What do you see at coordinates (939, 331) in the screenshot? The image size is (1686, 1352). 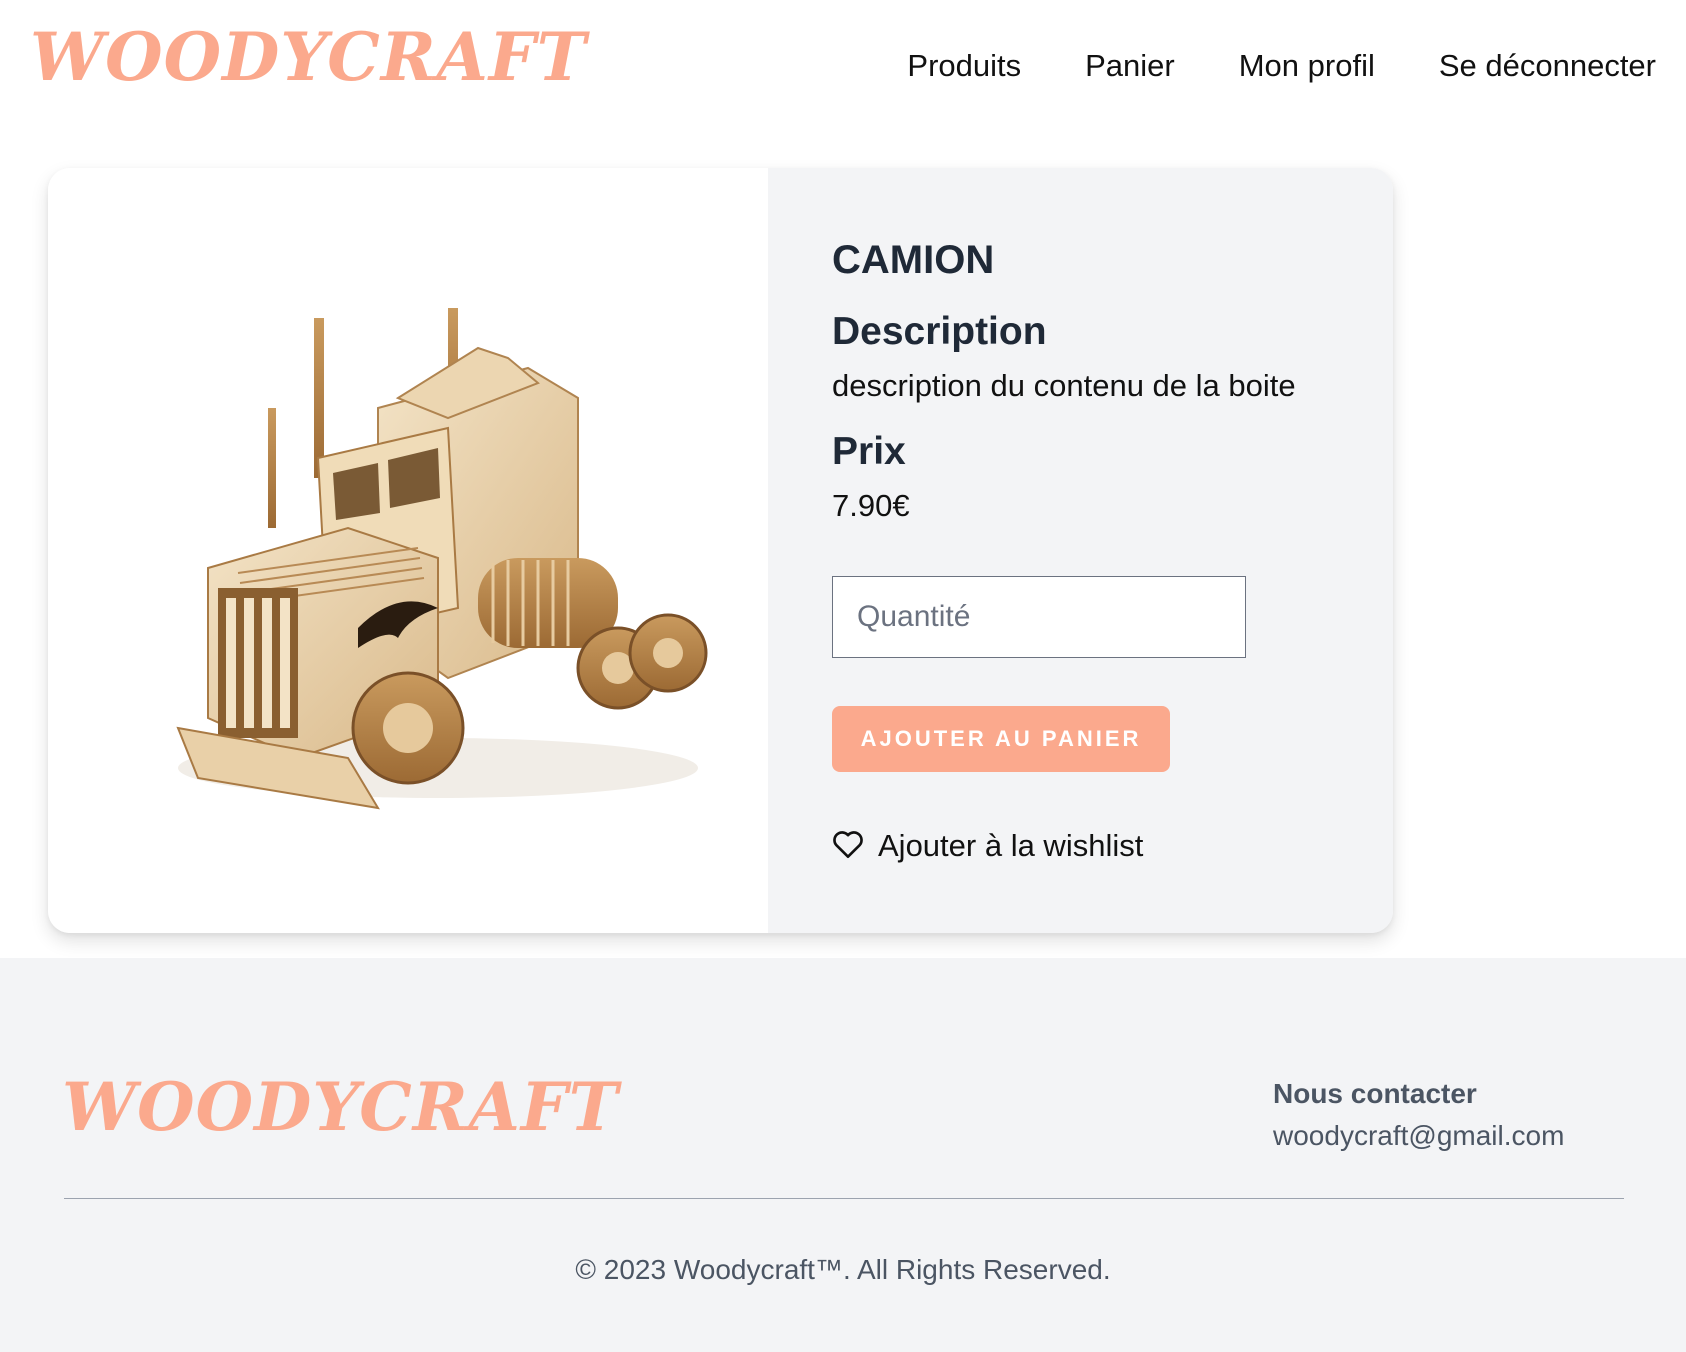 I see `description-heading: Description` at bounding box center [939, 331].